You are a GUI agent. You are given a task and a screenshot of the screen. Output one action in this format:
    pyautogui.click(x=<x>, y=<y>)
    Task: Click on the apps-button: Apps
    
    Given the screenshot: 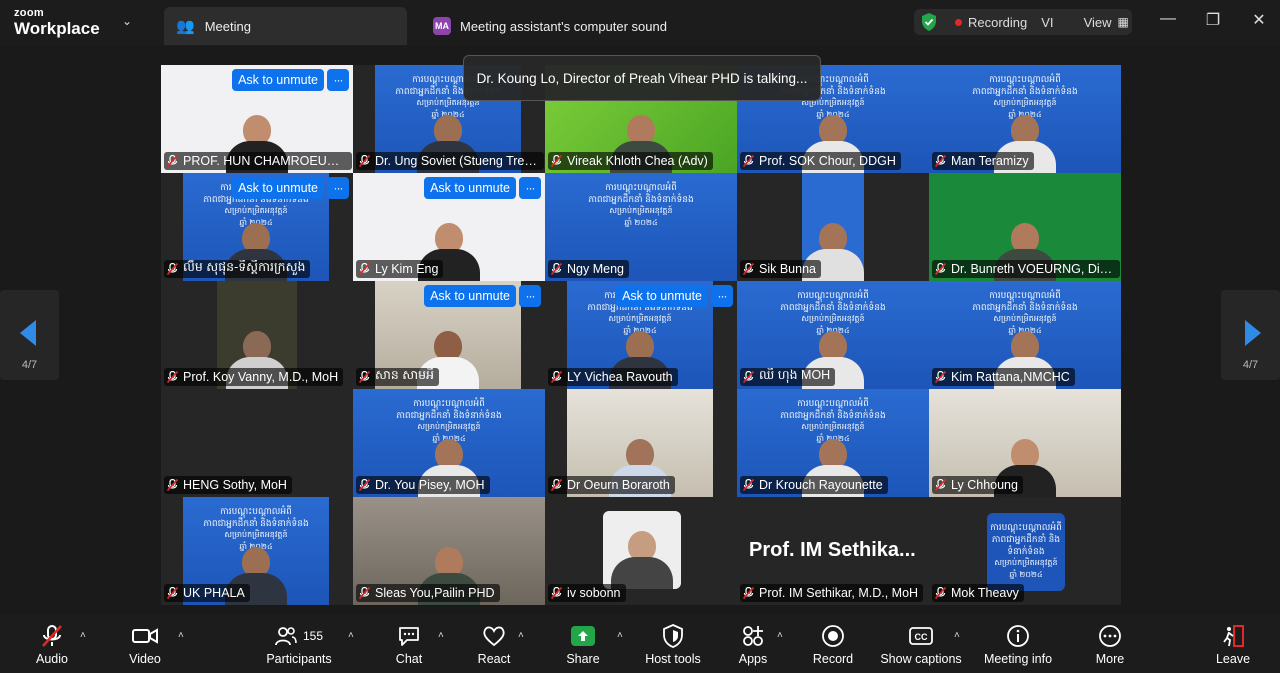 What is the action you would take?
    pyautogui.click(x=753, y=644)
    